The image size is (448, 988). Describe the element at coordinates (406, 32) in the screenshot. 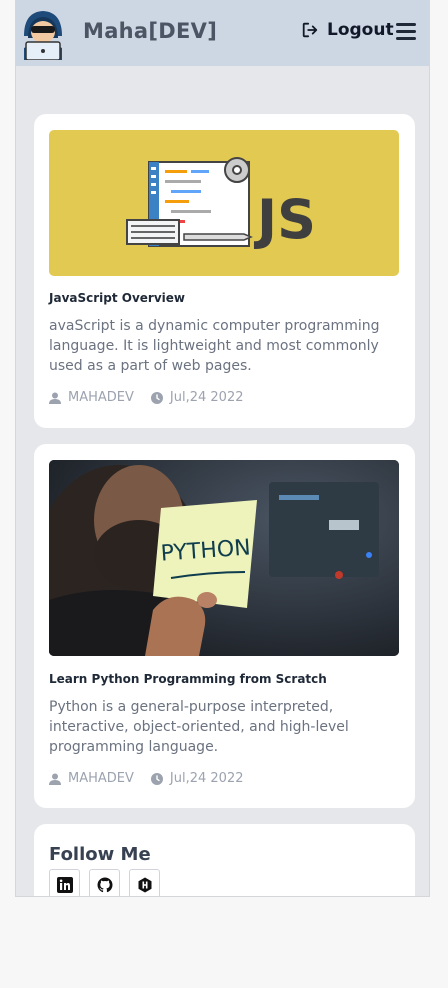

I see `hamburger-menu-icon` at that location.